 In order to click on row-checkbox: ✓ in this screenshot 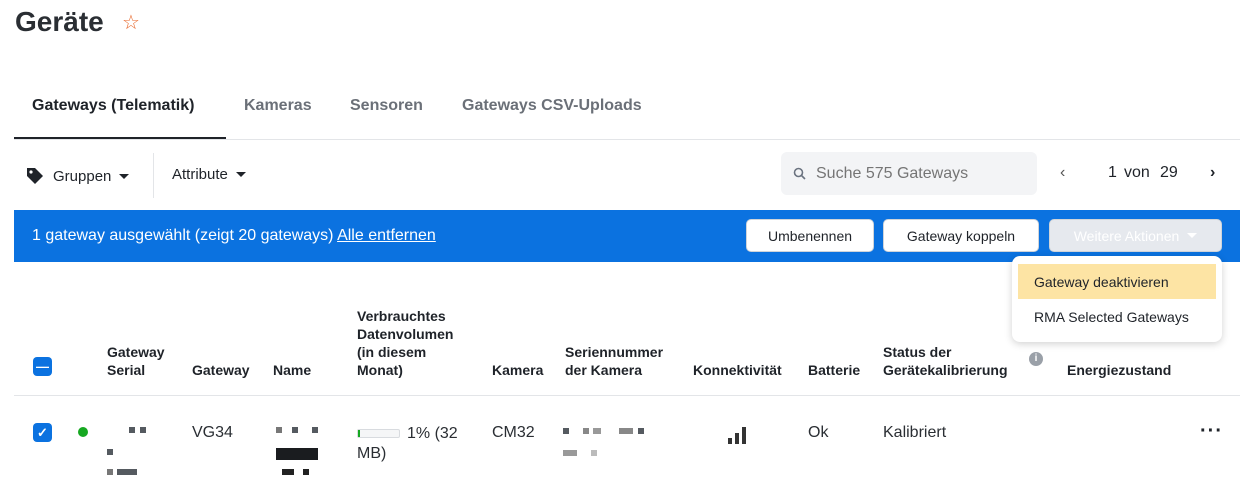, I will do `click(42, 432)`.